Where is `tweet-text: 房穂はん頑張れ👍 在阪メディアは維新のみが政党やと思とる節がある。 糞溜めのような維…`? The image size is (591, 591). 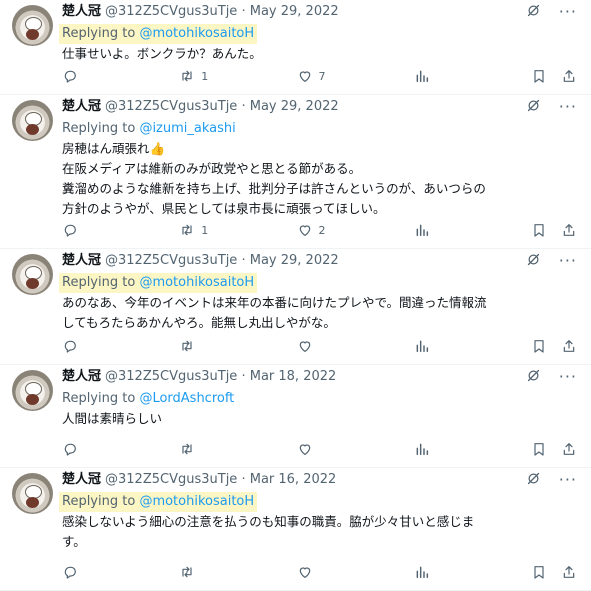
tweet-text: 房穂はん頑張れ👍 在阪メディアは維新のみが政党やと思とる節がある。 糞溜めのような維… is located at coordinates (319, 179).